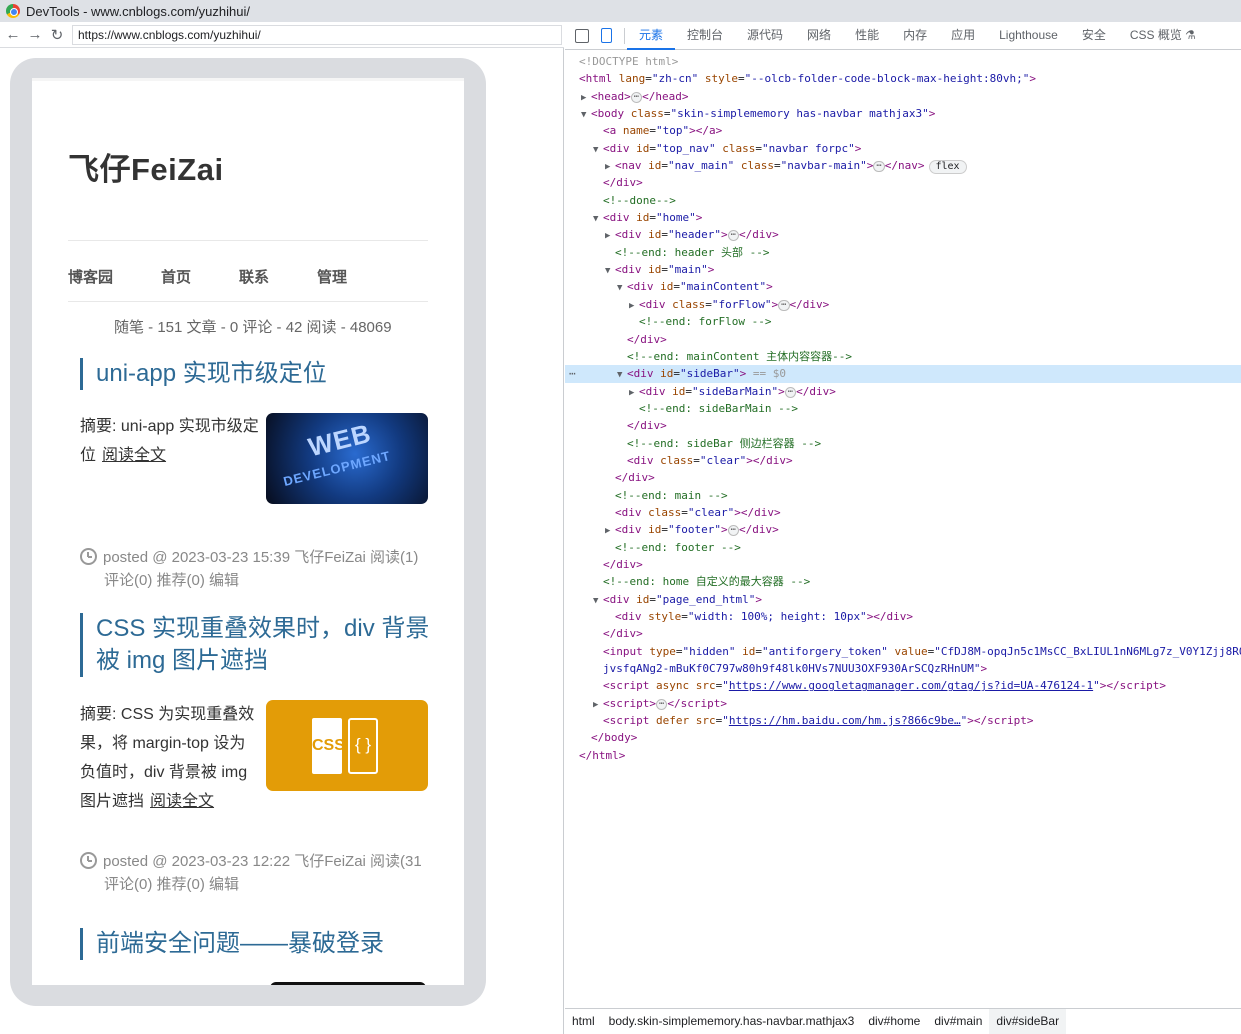 The image size is (1241, 1034). What do you see at coordinates (765, 36) in the screenshot?
I see `tab-sources: 源代码` at bounding box center [765, 36].